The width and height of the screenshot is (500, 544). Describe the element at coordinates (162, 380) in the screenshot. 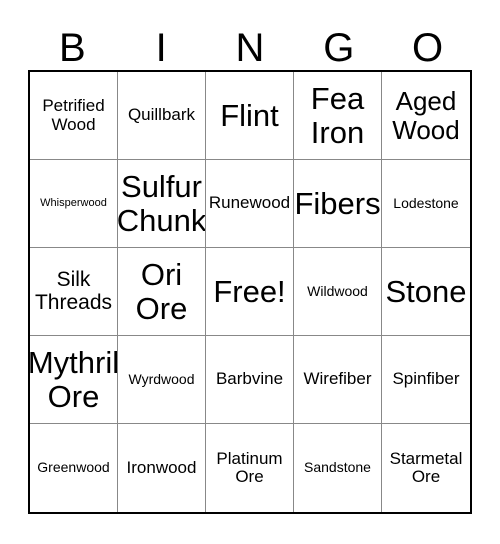

I see `bingo-cell: Wyrdwood` at that location.